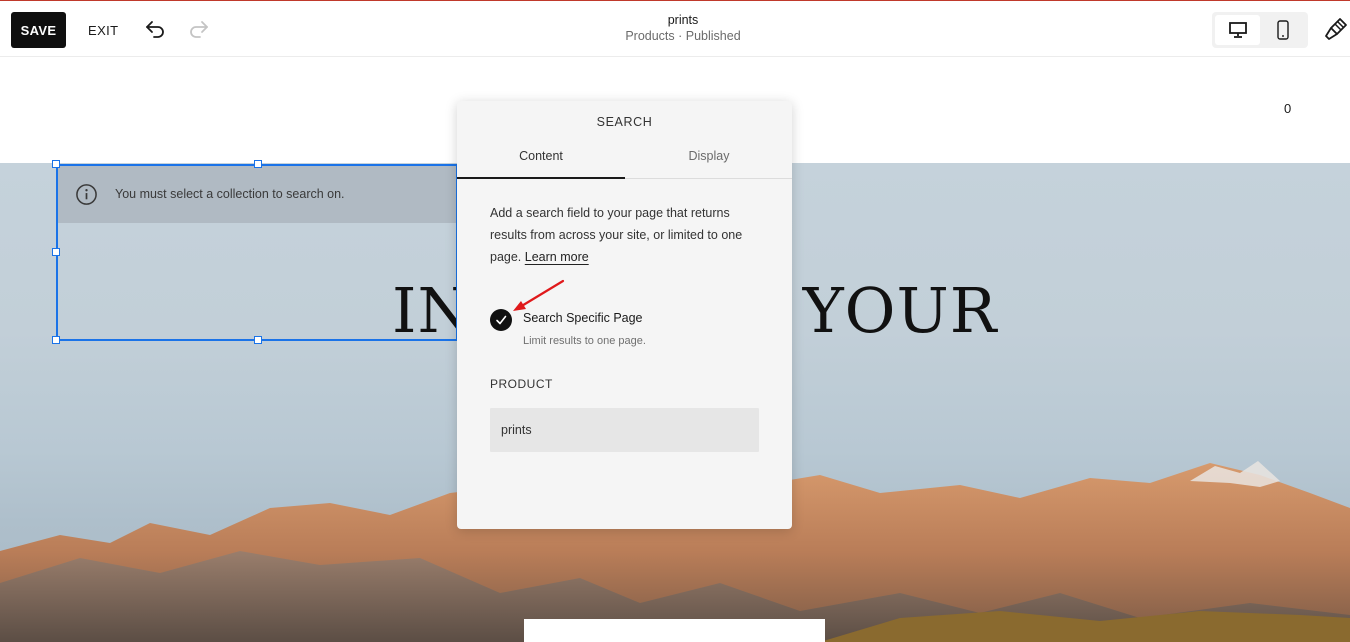  Describe the element at coordinates (521, 384) in the screenshot. I see `product-label: PRODUCT` at that location.